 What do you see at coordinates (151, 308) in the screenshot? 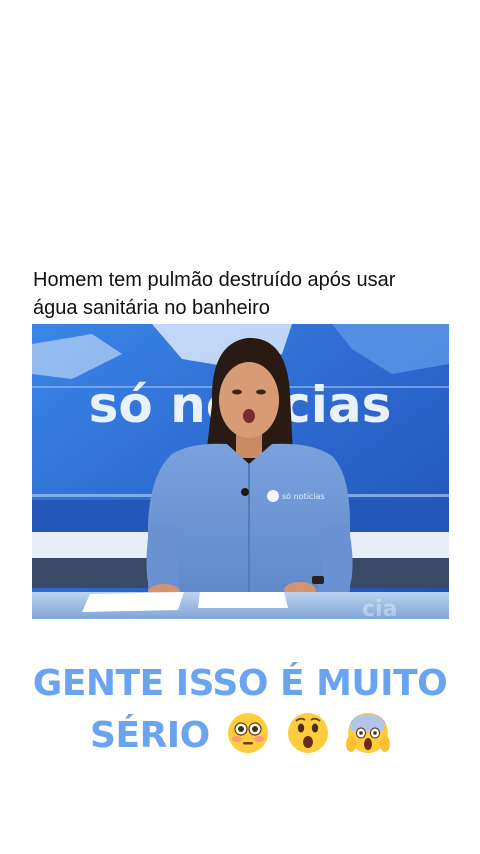
I see `headline-line-2: água sanitária no banheiro` at bounding box center [151, 308].